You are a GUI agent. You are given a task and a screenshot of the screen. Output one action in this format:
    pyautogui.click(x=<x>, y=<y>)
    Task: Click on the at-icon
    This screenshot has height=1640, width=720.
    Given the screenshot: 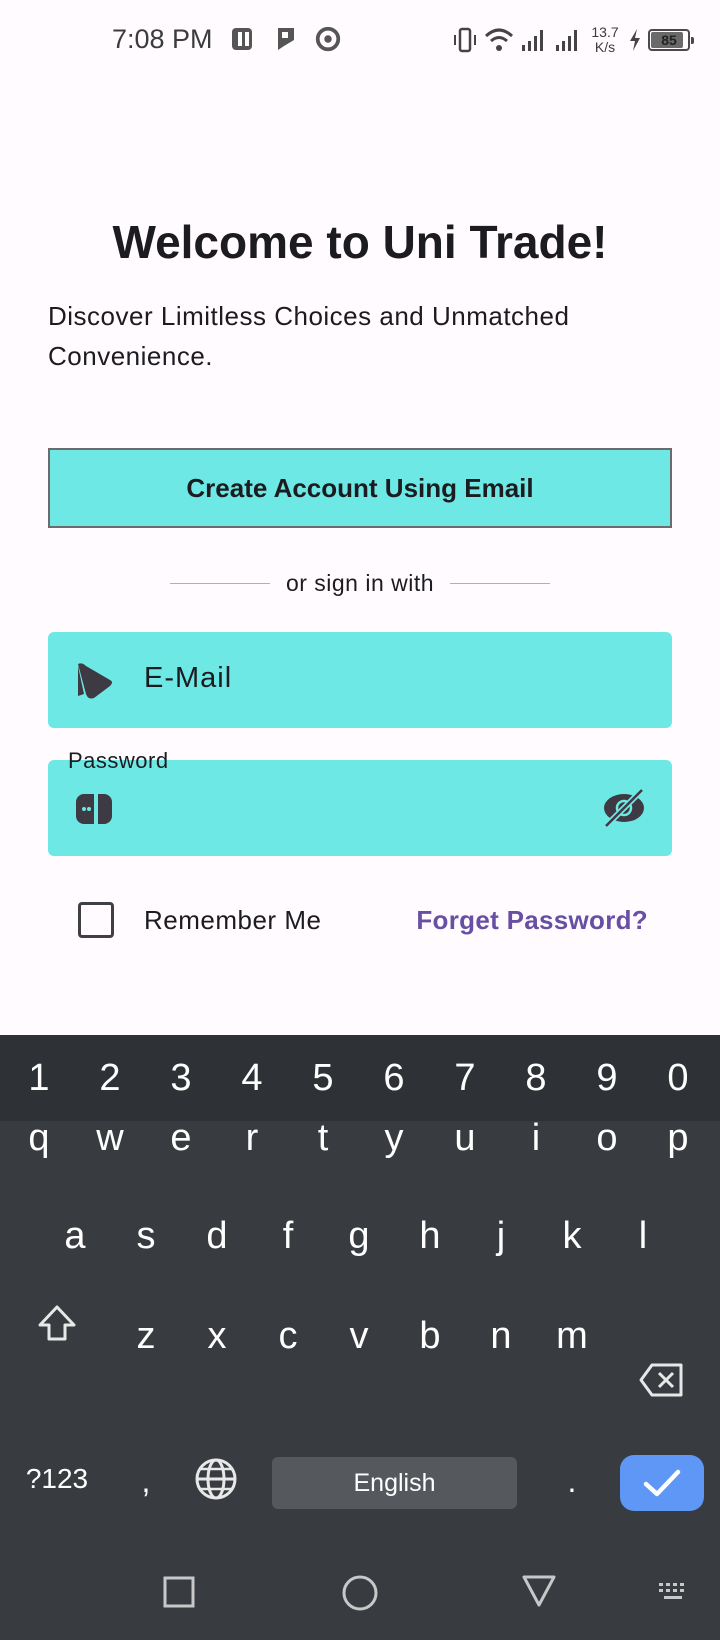 What is the action you would take?
    pyautogui.click(x=328, y=39)
    